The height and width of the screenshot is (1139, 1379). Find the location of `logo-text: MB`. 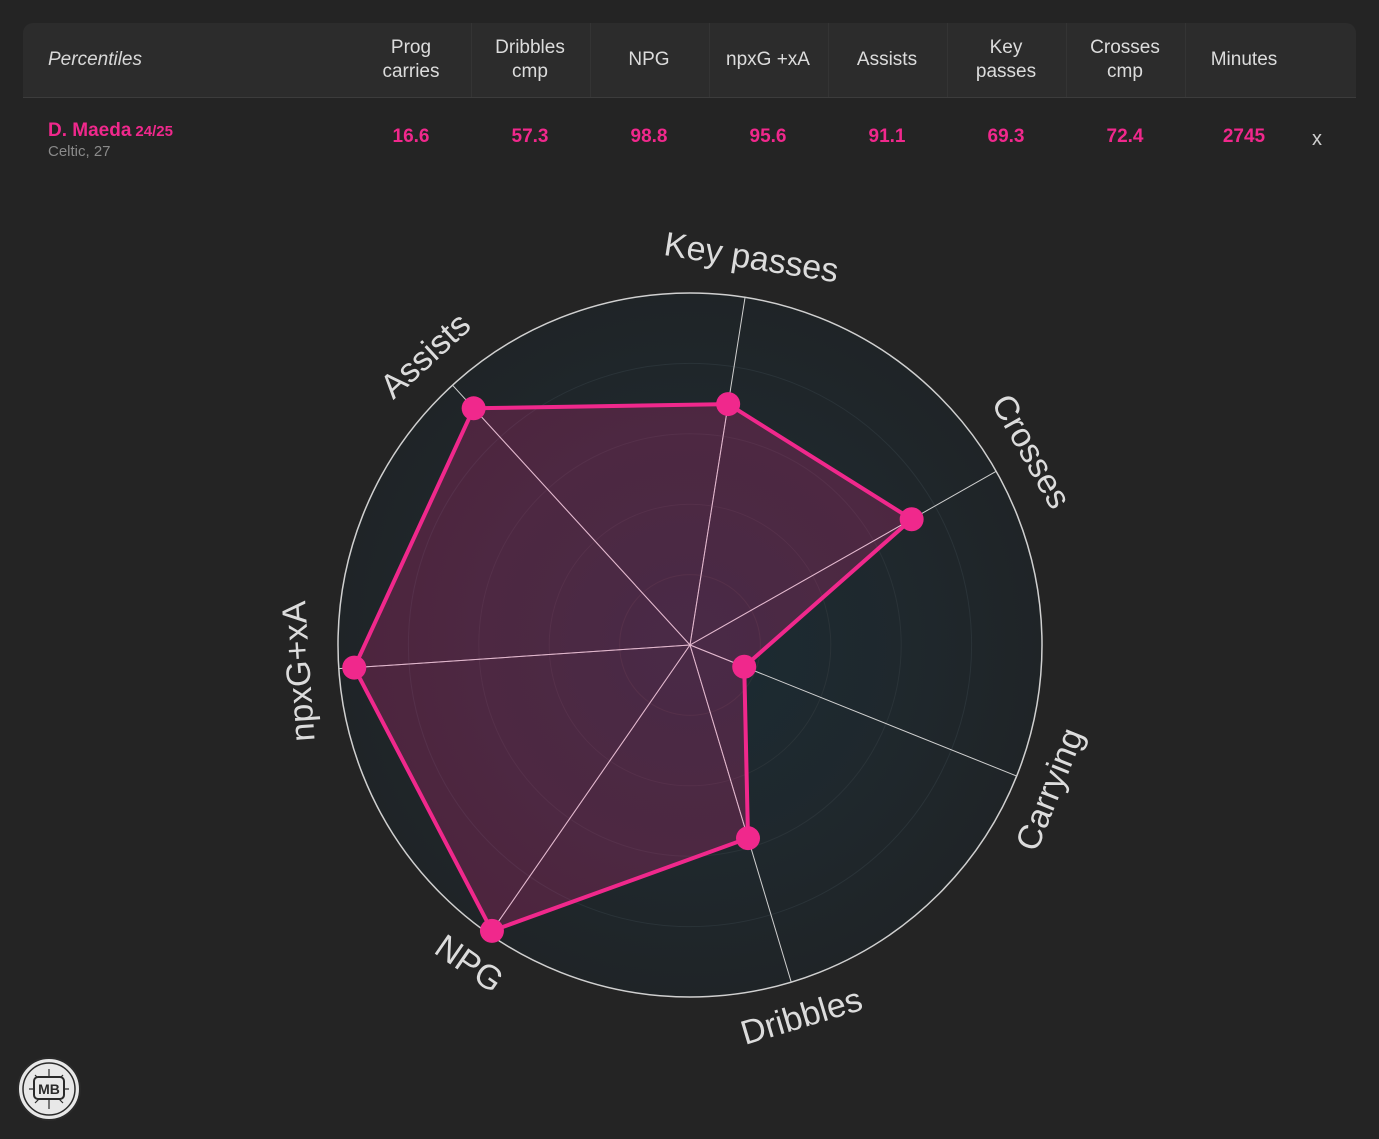

logo-text: MB is located at coordinates (49, 1089).